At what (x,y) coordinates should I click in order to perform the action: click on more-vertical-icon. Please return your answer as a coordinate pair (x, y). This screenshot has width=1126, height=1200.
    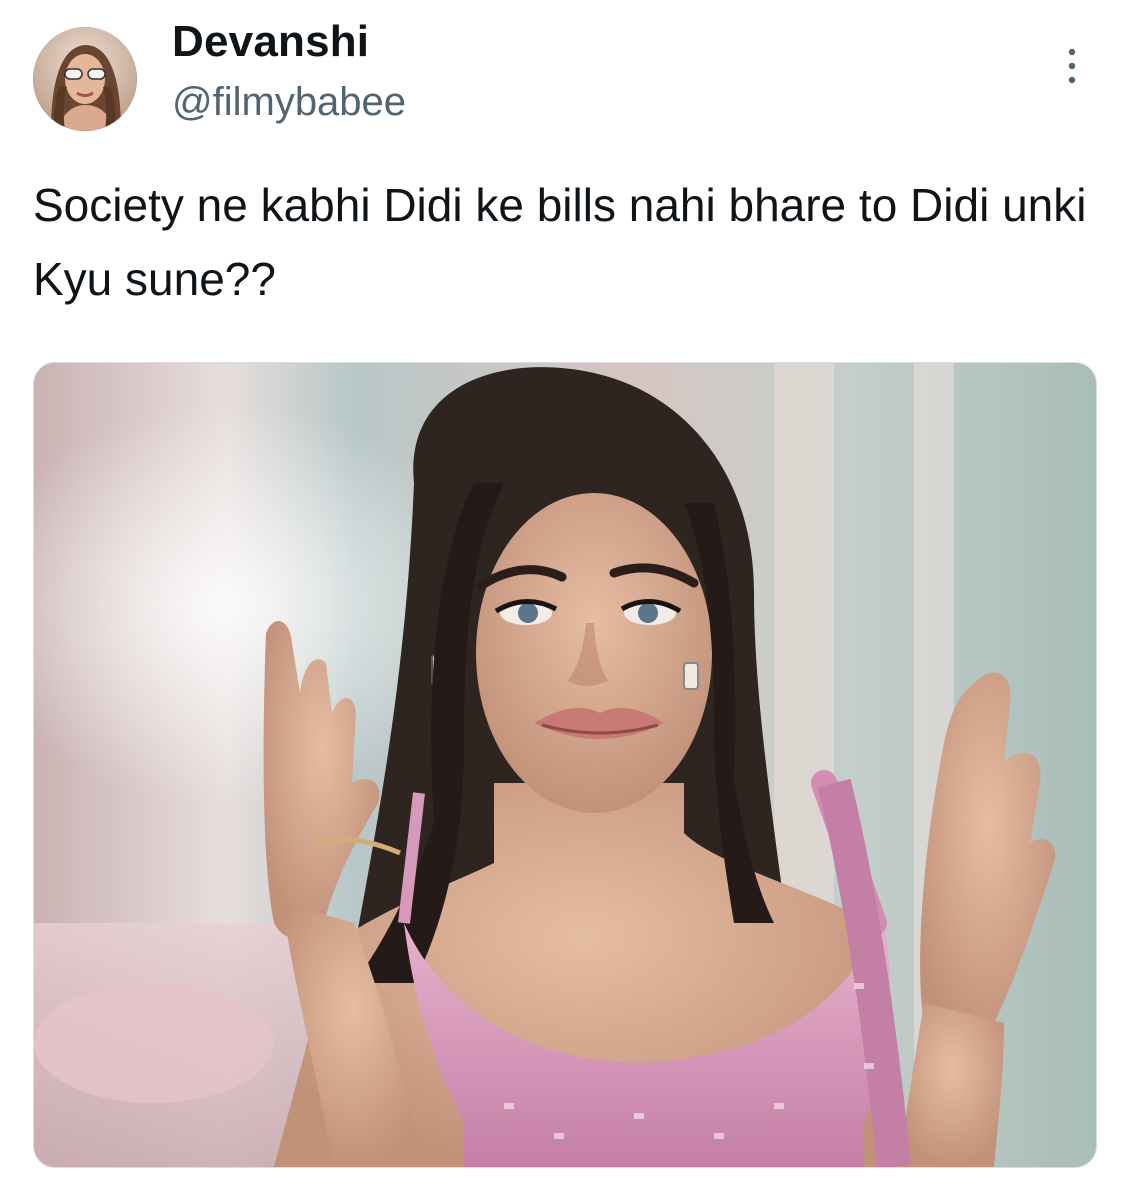
    Looking at the image, I should click on (1072, 66).